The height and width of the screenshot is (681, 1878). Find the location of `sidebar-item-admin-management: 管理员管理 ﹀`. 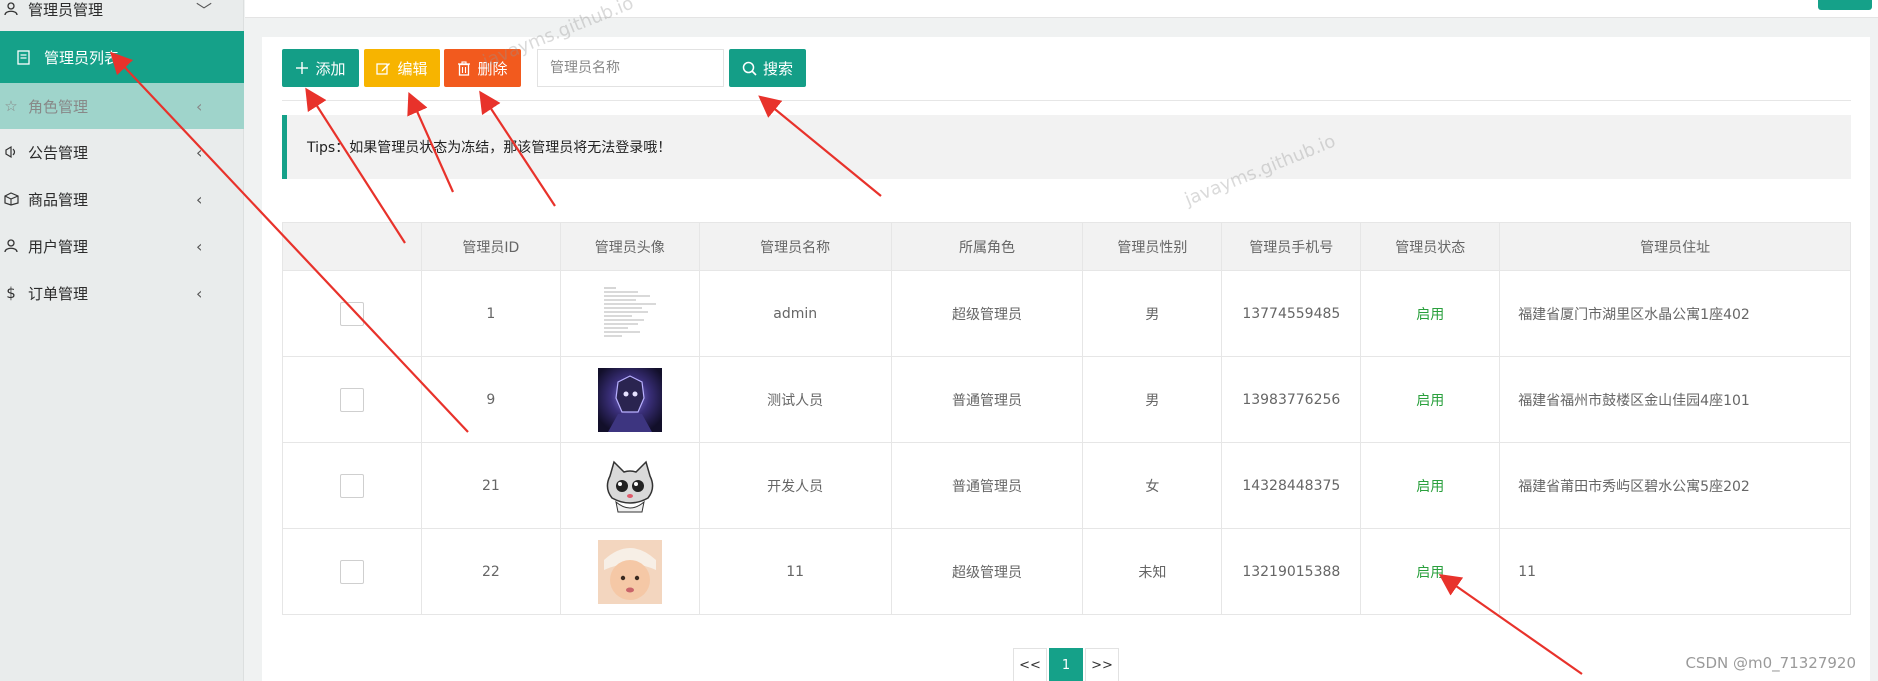

sidebar-item-admin-management: 管理员管理 ﹀ is located at coordinates (122, 16).